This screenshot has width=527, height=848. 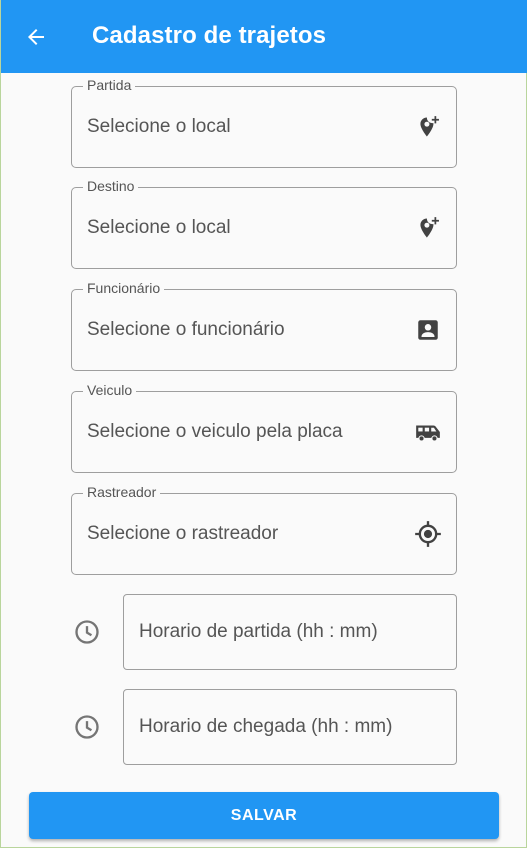 What do you see at coordinates (186, 329) in the screenshot?
I see `funcionario-hint: Selecione o funcionário` at bounding box center [186, 329].